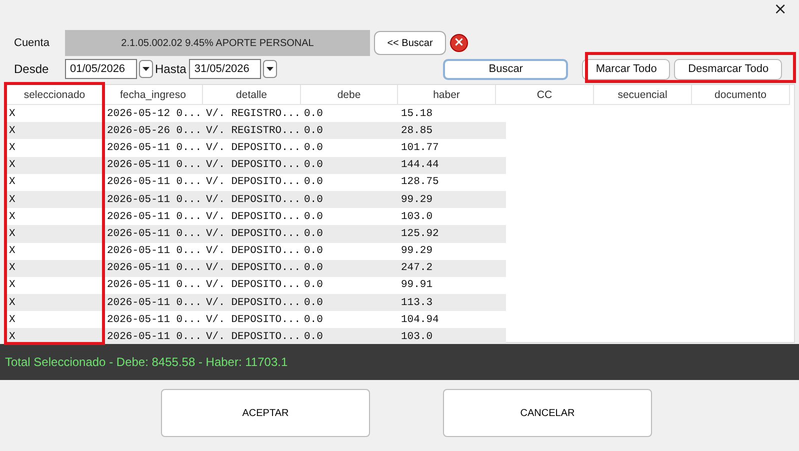 The height and width of the screenshot is (451, 799). Describe the element at coordinates (452, 268) in the screenshot. I see `table-cell: 247.2` at that location.